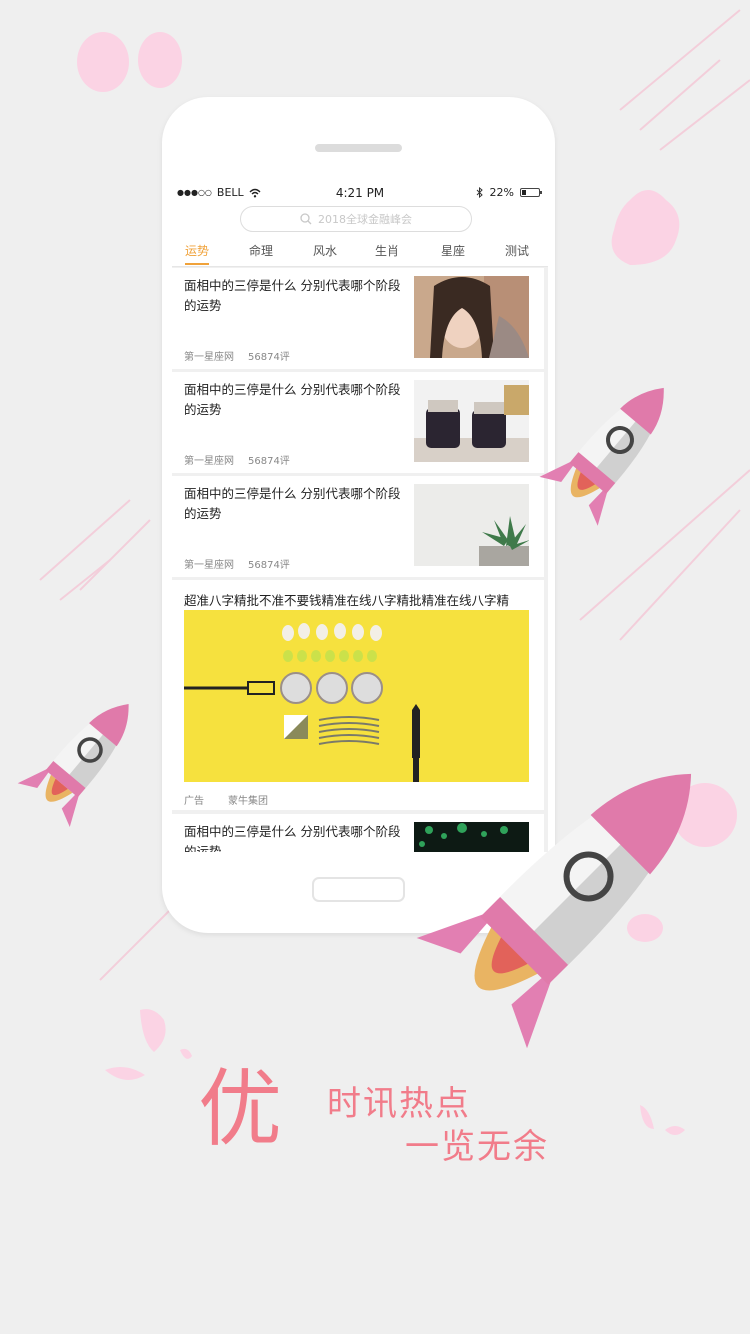  I want to click on tagline-big-char: 优, so click(240, 1109).